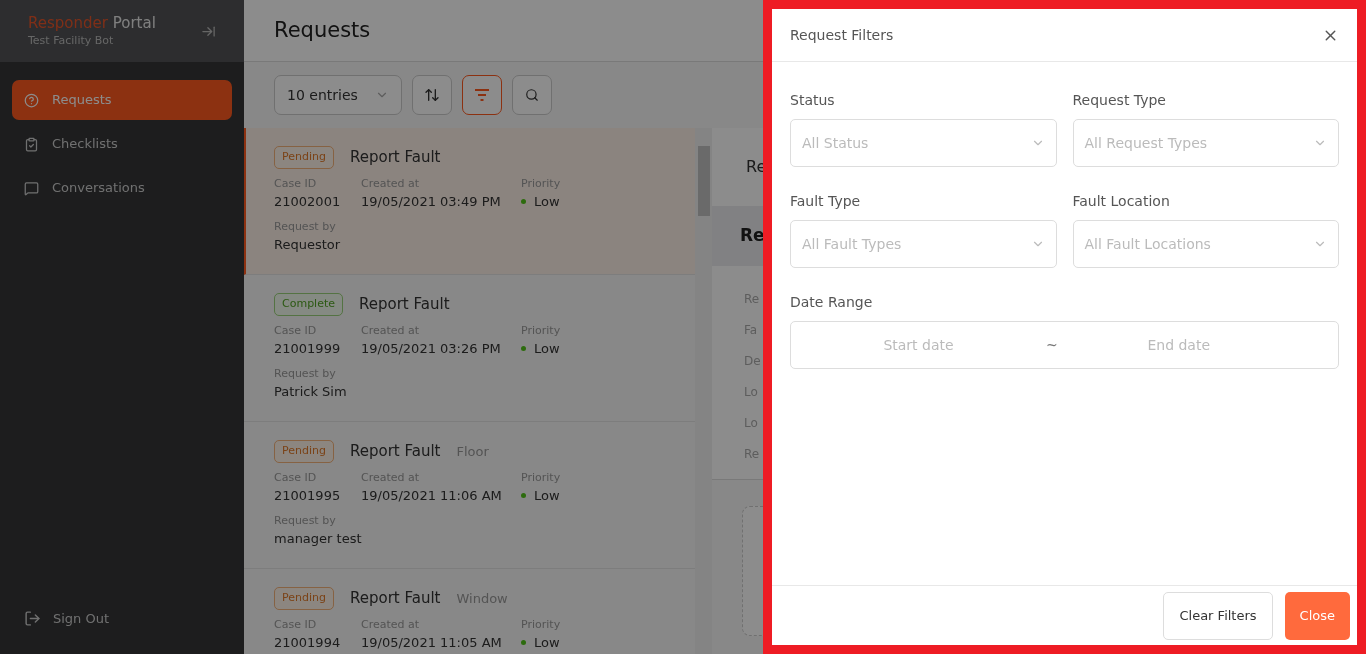 This screenshot has width=1366, height=654. What do you see at coordinates (1064, 345) in the screenshot?
I see `date-range-field: Start date ~ End date` at bounding box center [1064, 345].